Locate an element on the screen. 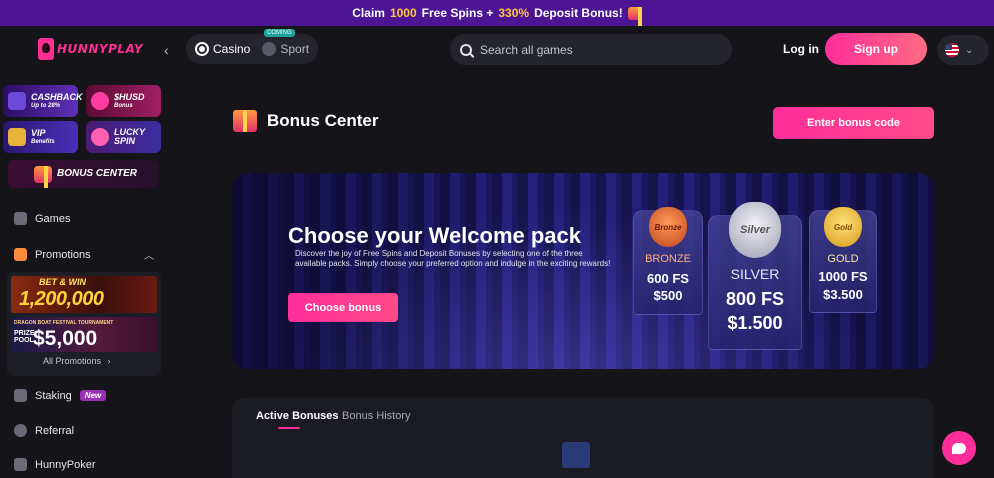  live-chat-button is located at coordinates (959, 448).